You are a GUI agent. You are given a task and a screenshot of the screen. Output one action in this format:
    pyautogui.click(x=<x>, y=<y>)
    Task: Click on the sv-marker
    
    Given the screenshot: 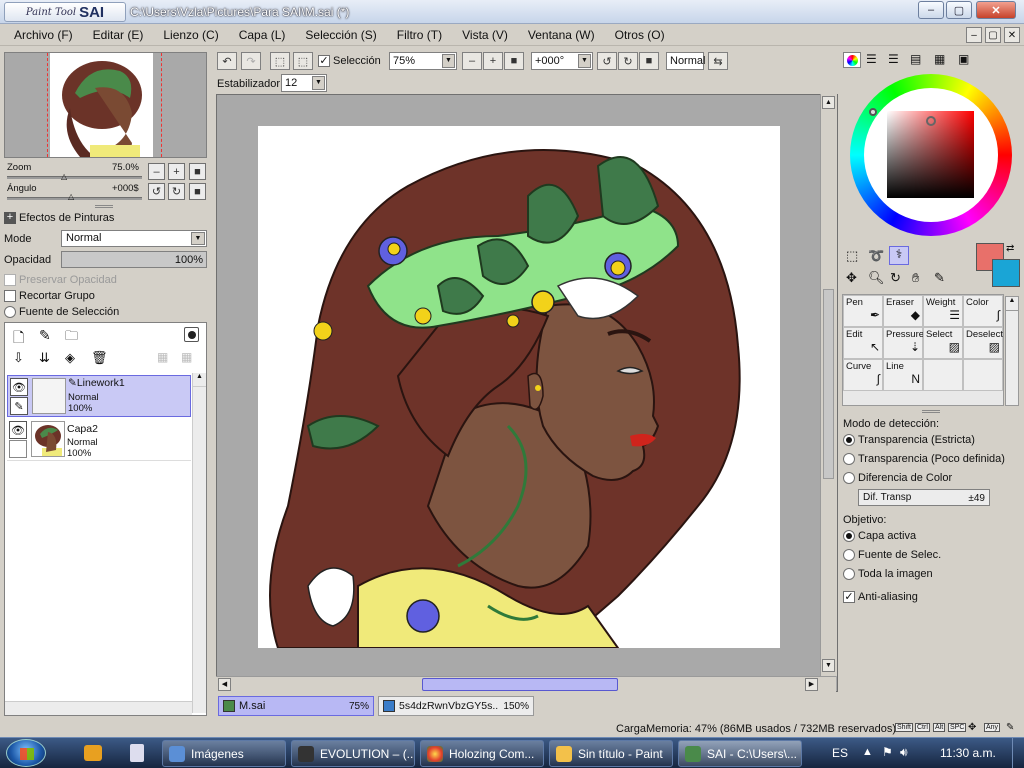 What is the action you would take?
    pyautogui.click(x=931, y=121)
    